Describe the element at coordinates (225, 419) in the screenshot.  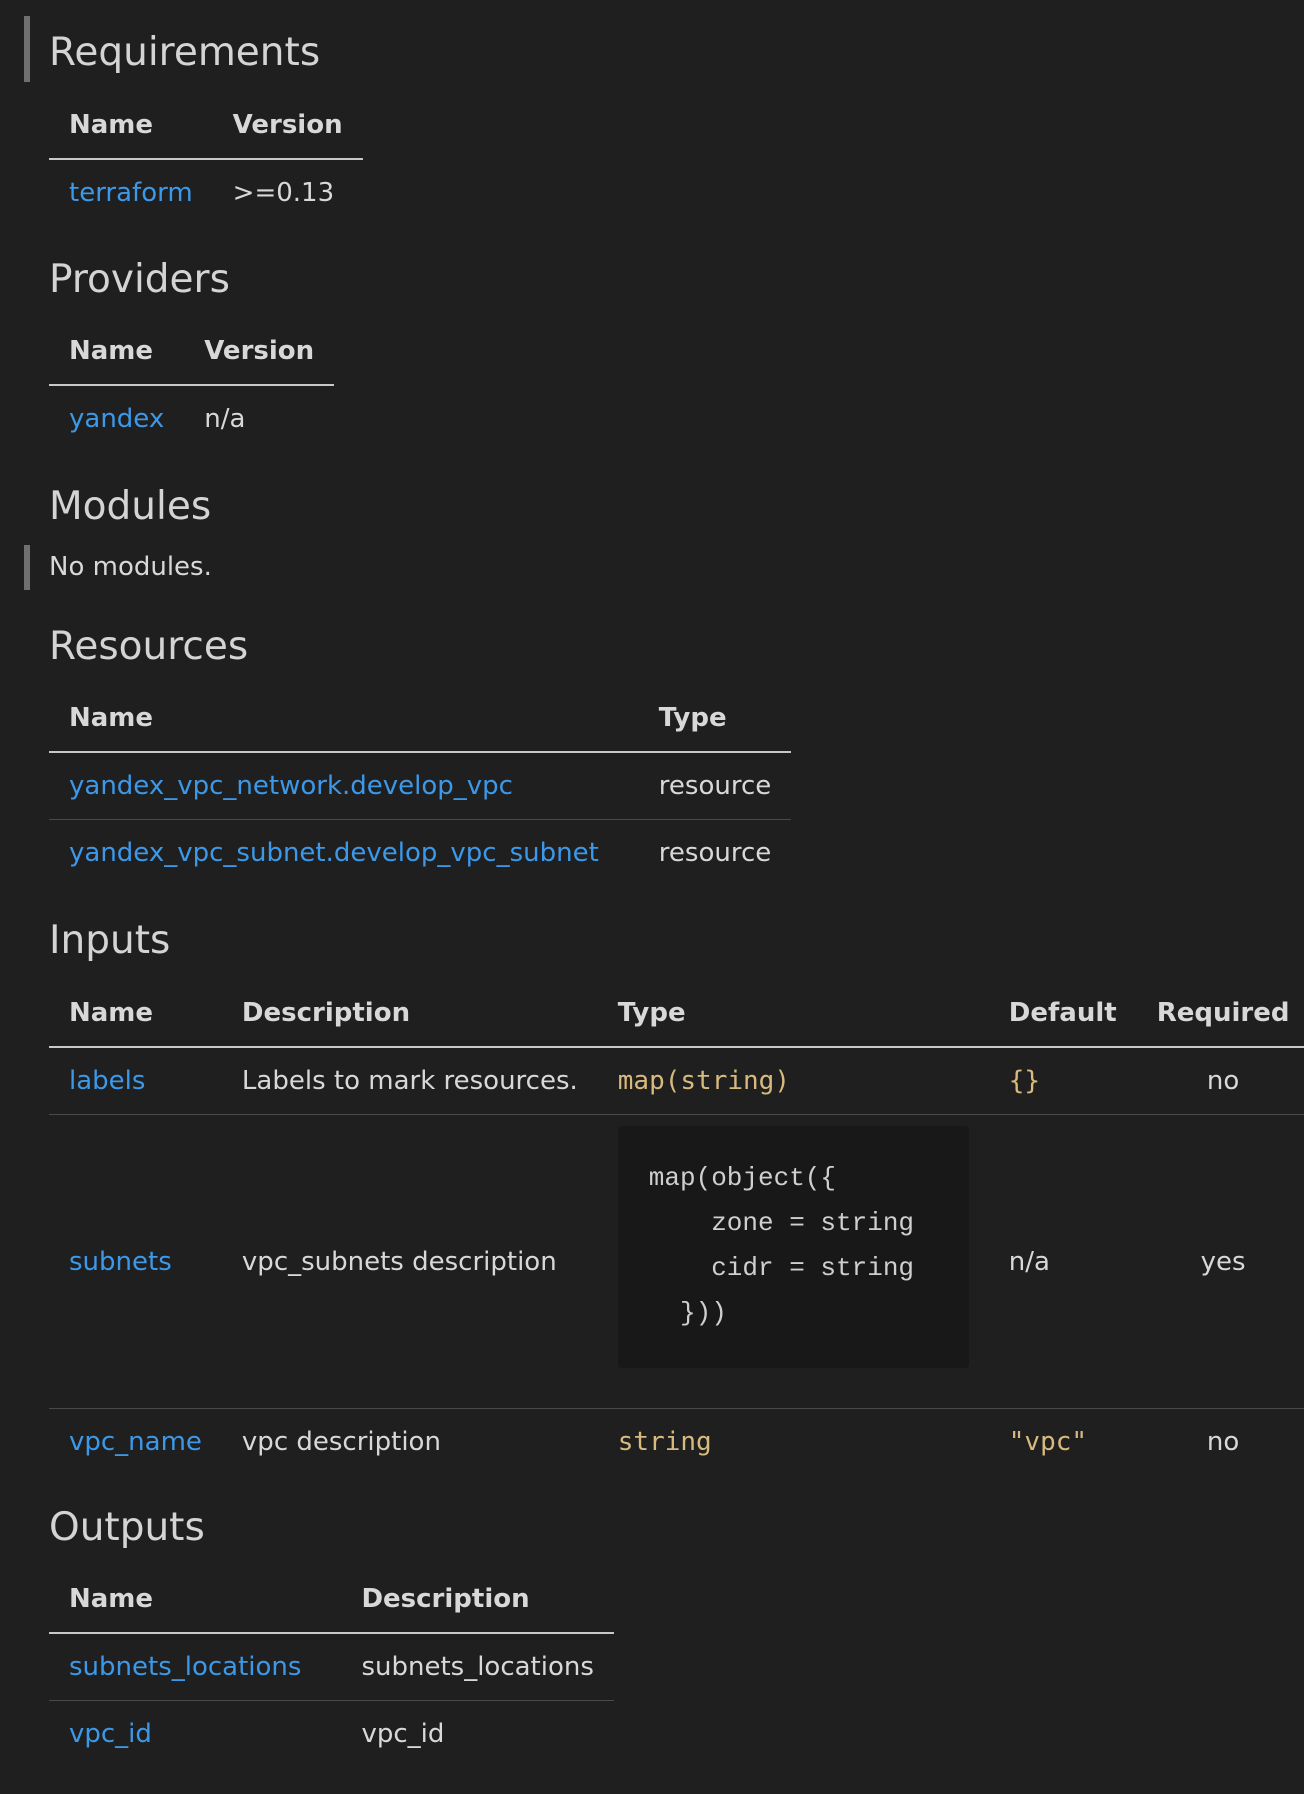
I see `provider-version: n/a` at that location.